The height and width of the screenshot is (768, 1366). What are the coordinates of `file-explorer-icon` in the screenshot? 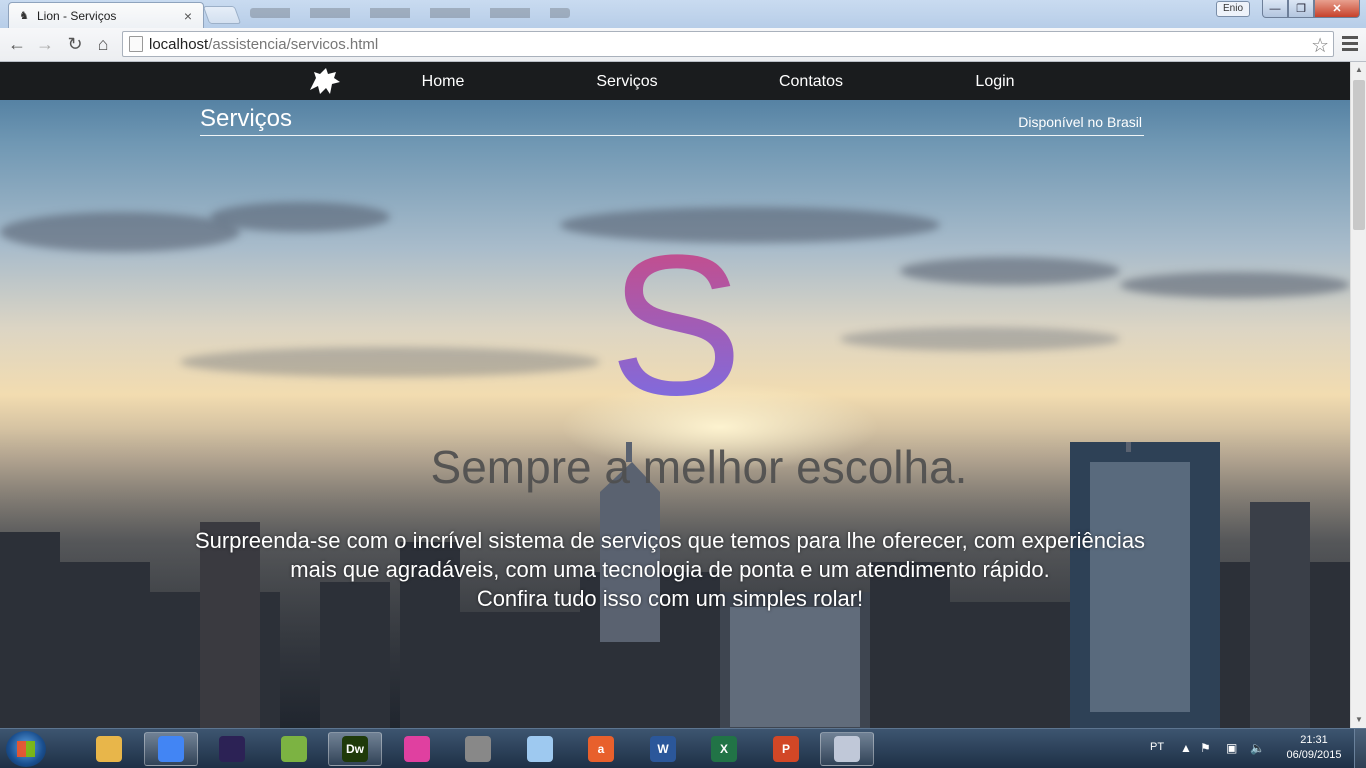 It's located at (109, 749).